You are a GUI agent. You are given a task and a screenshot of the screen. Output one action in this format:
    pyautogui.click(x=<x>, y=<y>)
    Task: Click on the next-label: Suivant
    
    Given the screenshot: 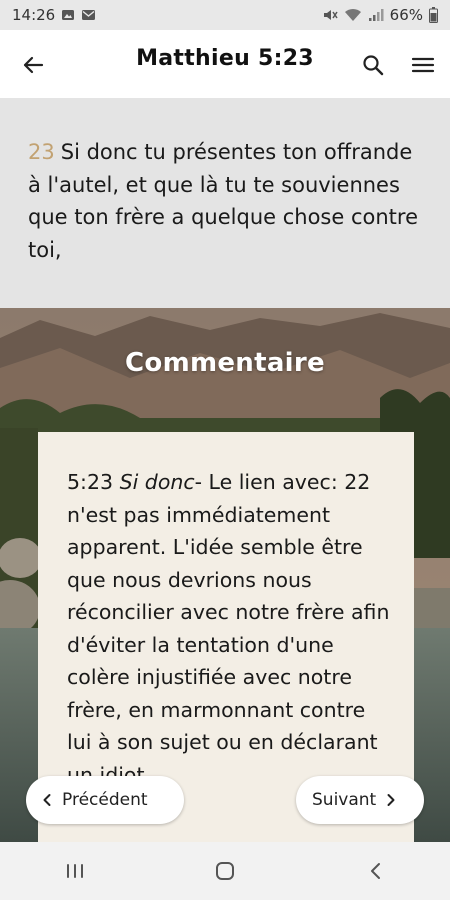 What is the action you would take?
    pyautogui.click(x=344, y=800)
    